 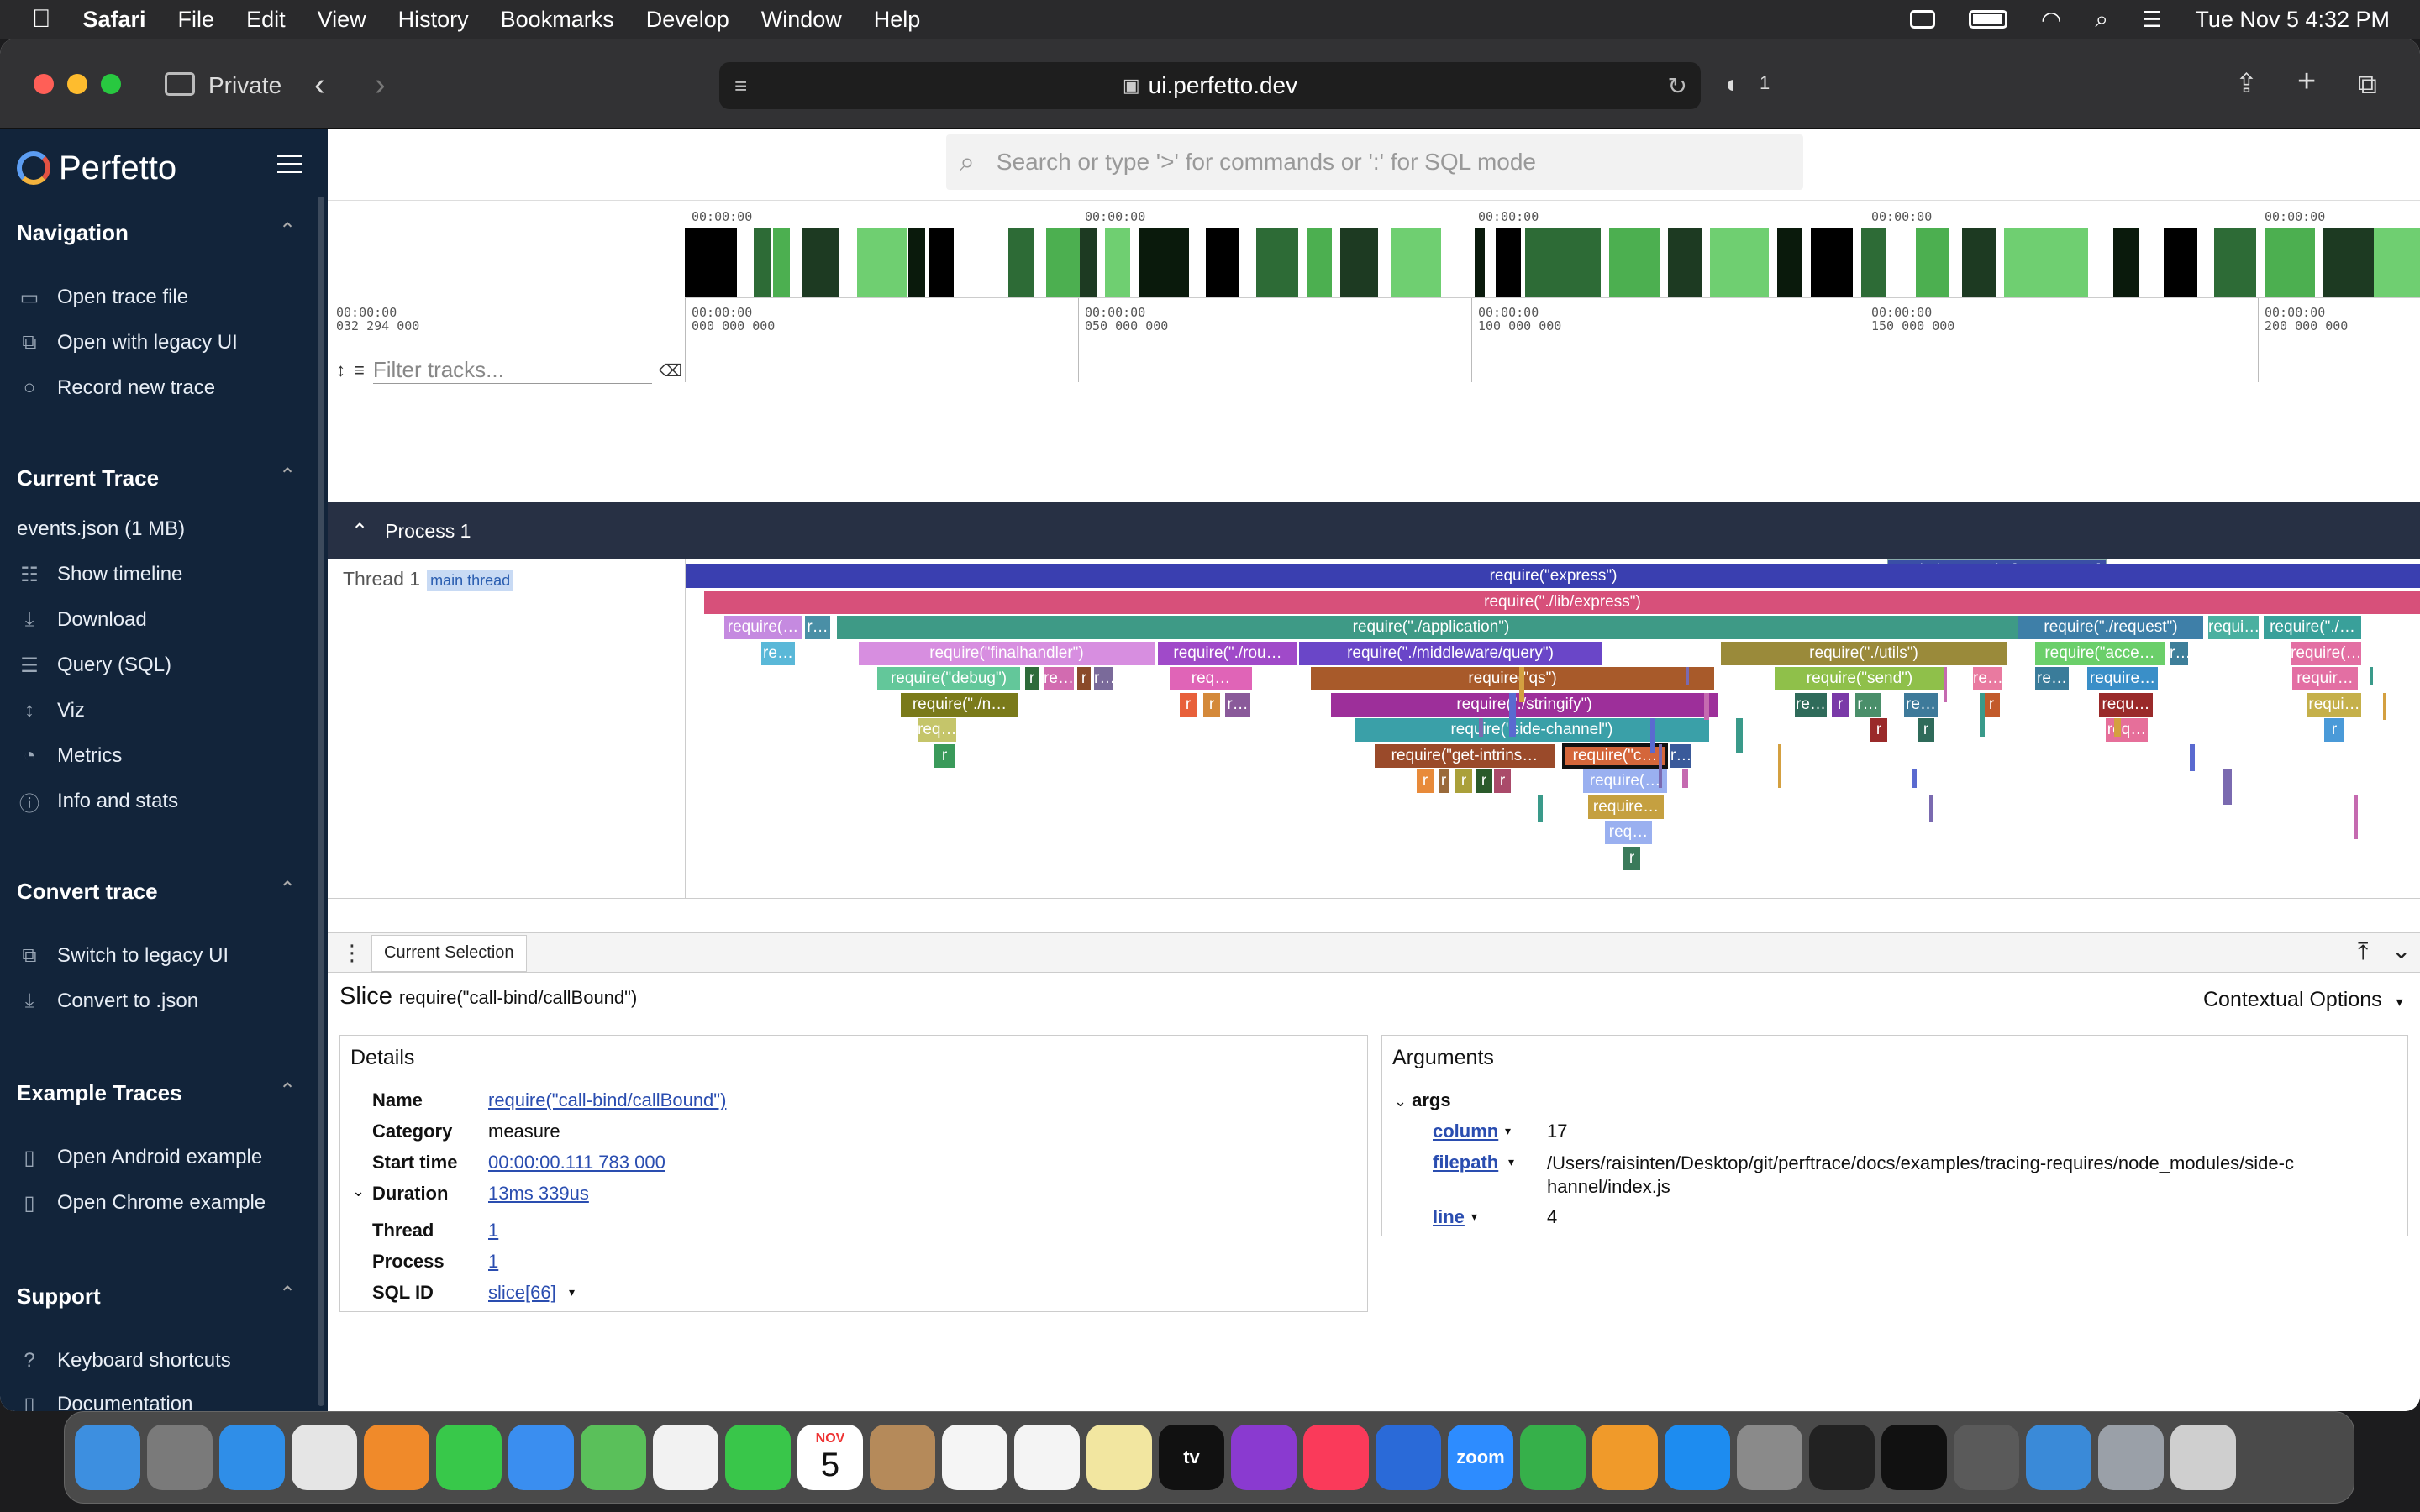 What do you see at coordinates (2303, 1000) in the screenshot?
I see `contextual-options-button: Contextual Options ▾` at bounding box center [2303, 1000].